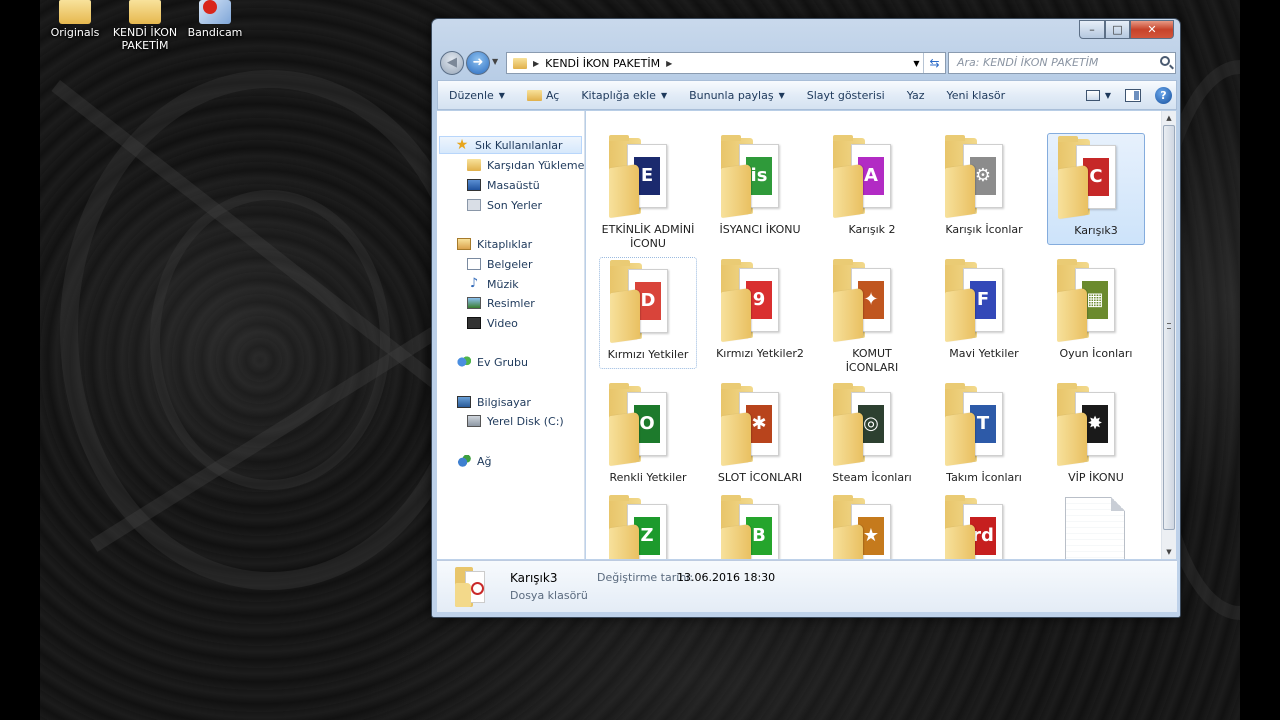 The image size is (1280, 720). What do you see at coordinates (760, 229) in the screenshot?
I see `item-label: İSYANCI İKONU` at bounding box center [760, 229].